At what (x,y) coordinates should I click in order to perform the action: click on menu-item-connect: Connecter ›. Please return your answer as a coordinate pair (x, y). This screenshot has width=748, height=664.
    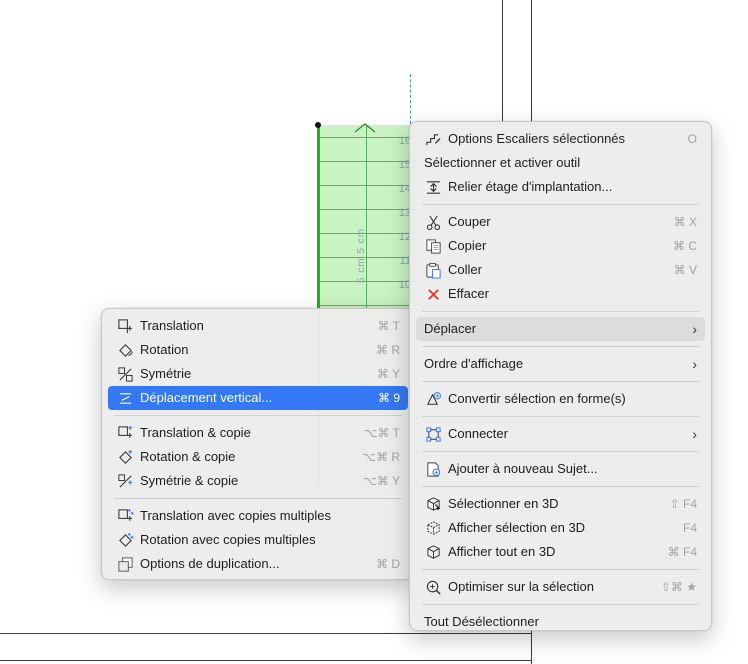
    Looking at the image, I should click on (560, 434).